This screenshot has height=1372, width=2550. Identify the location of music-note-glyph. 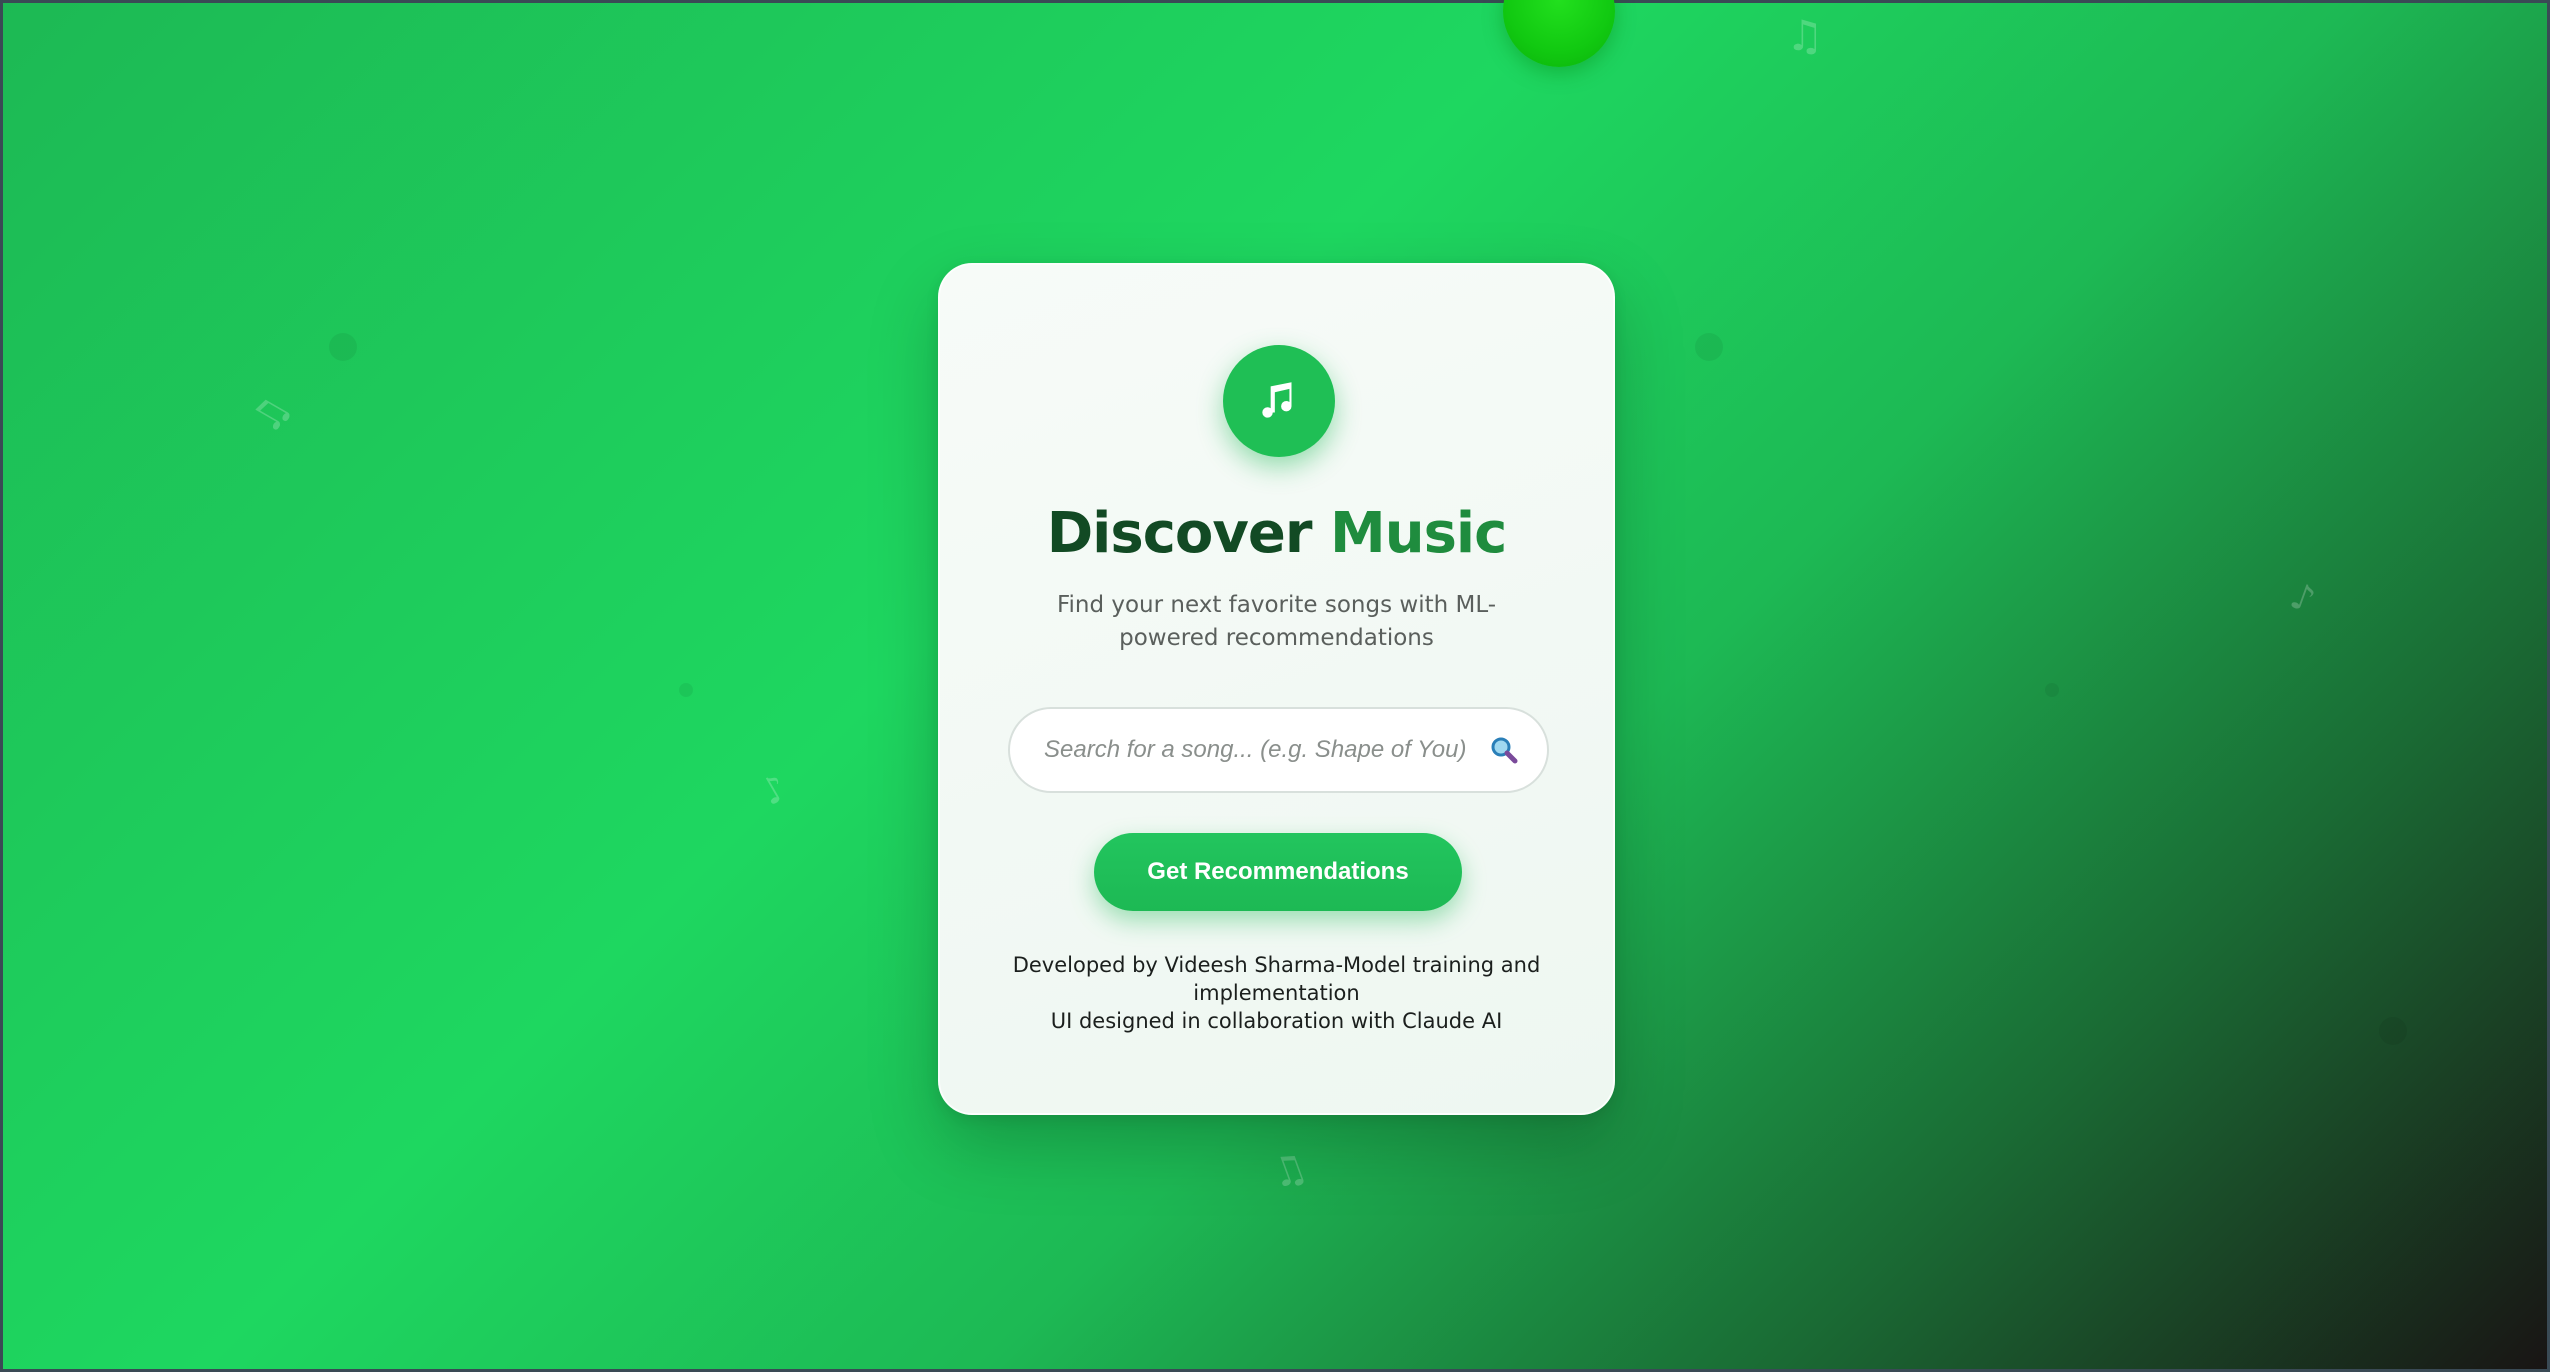
(1277, 400).